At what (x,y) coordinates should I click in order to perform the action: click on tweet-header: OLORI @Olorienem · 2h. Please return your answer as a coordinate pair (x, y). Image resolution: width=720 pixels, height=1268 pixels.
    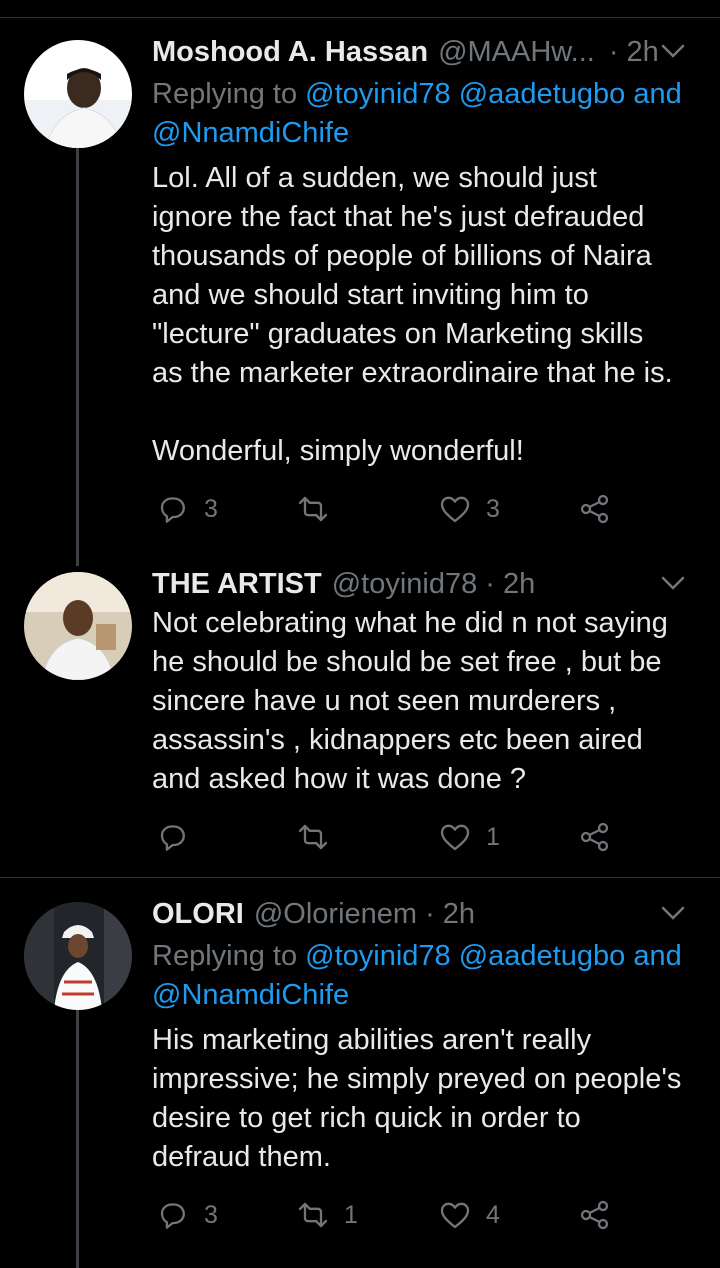
    Looking at the image, I should click on (426, 914).